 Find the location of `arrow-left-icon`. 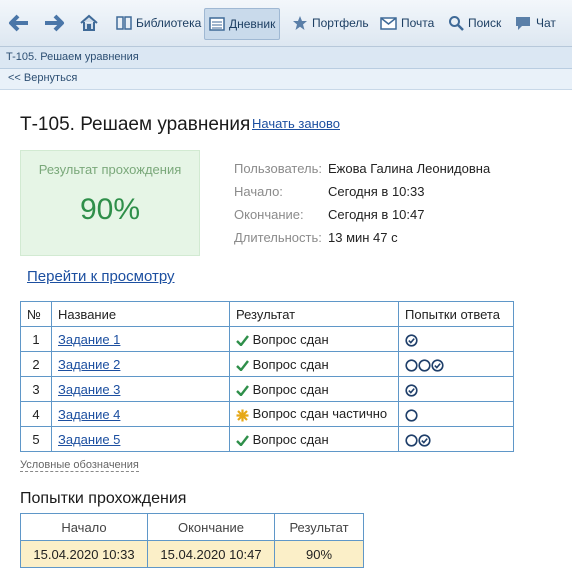

arrow-left-icon is located at coordinates (18, 23).